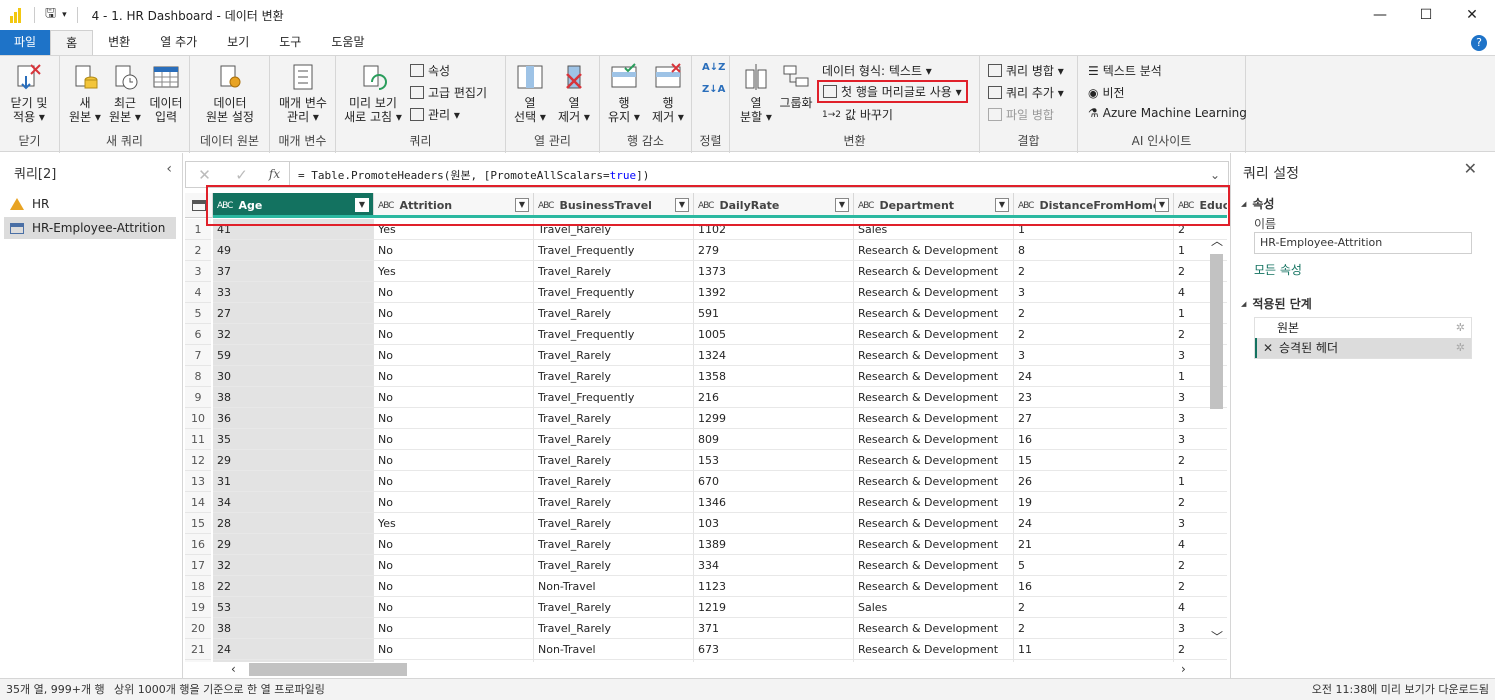 Image resolution: width=1495 pixels, height=700 pixels. What do you see at coordinates (198, 313) in the screenshot?
I see `row-number: 5` at bounding box center [198, 313].